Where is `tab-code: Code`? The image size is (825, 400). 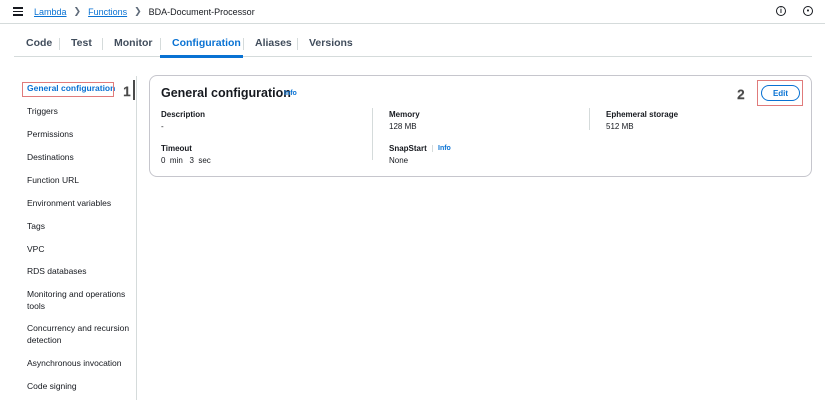
tab-code: Code is located at coordinates (36, 43).